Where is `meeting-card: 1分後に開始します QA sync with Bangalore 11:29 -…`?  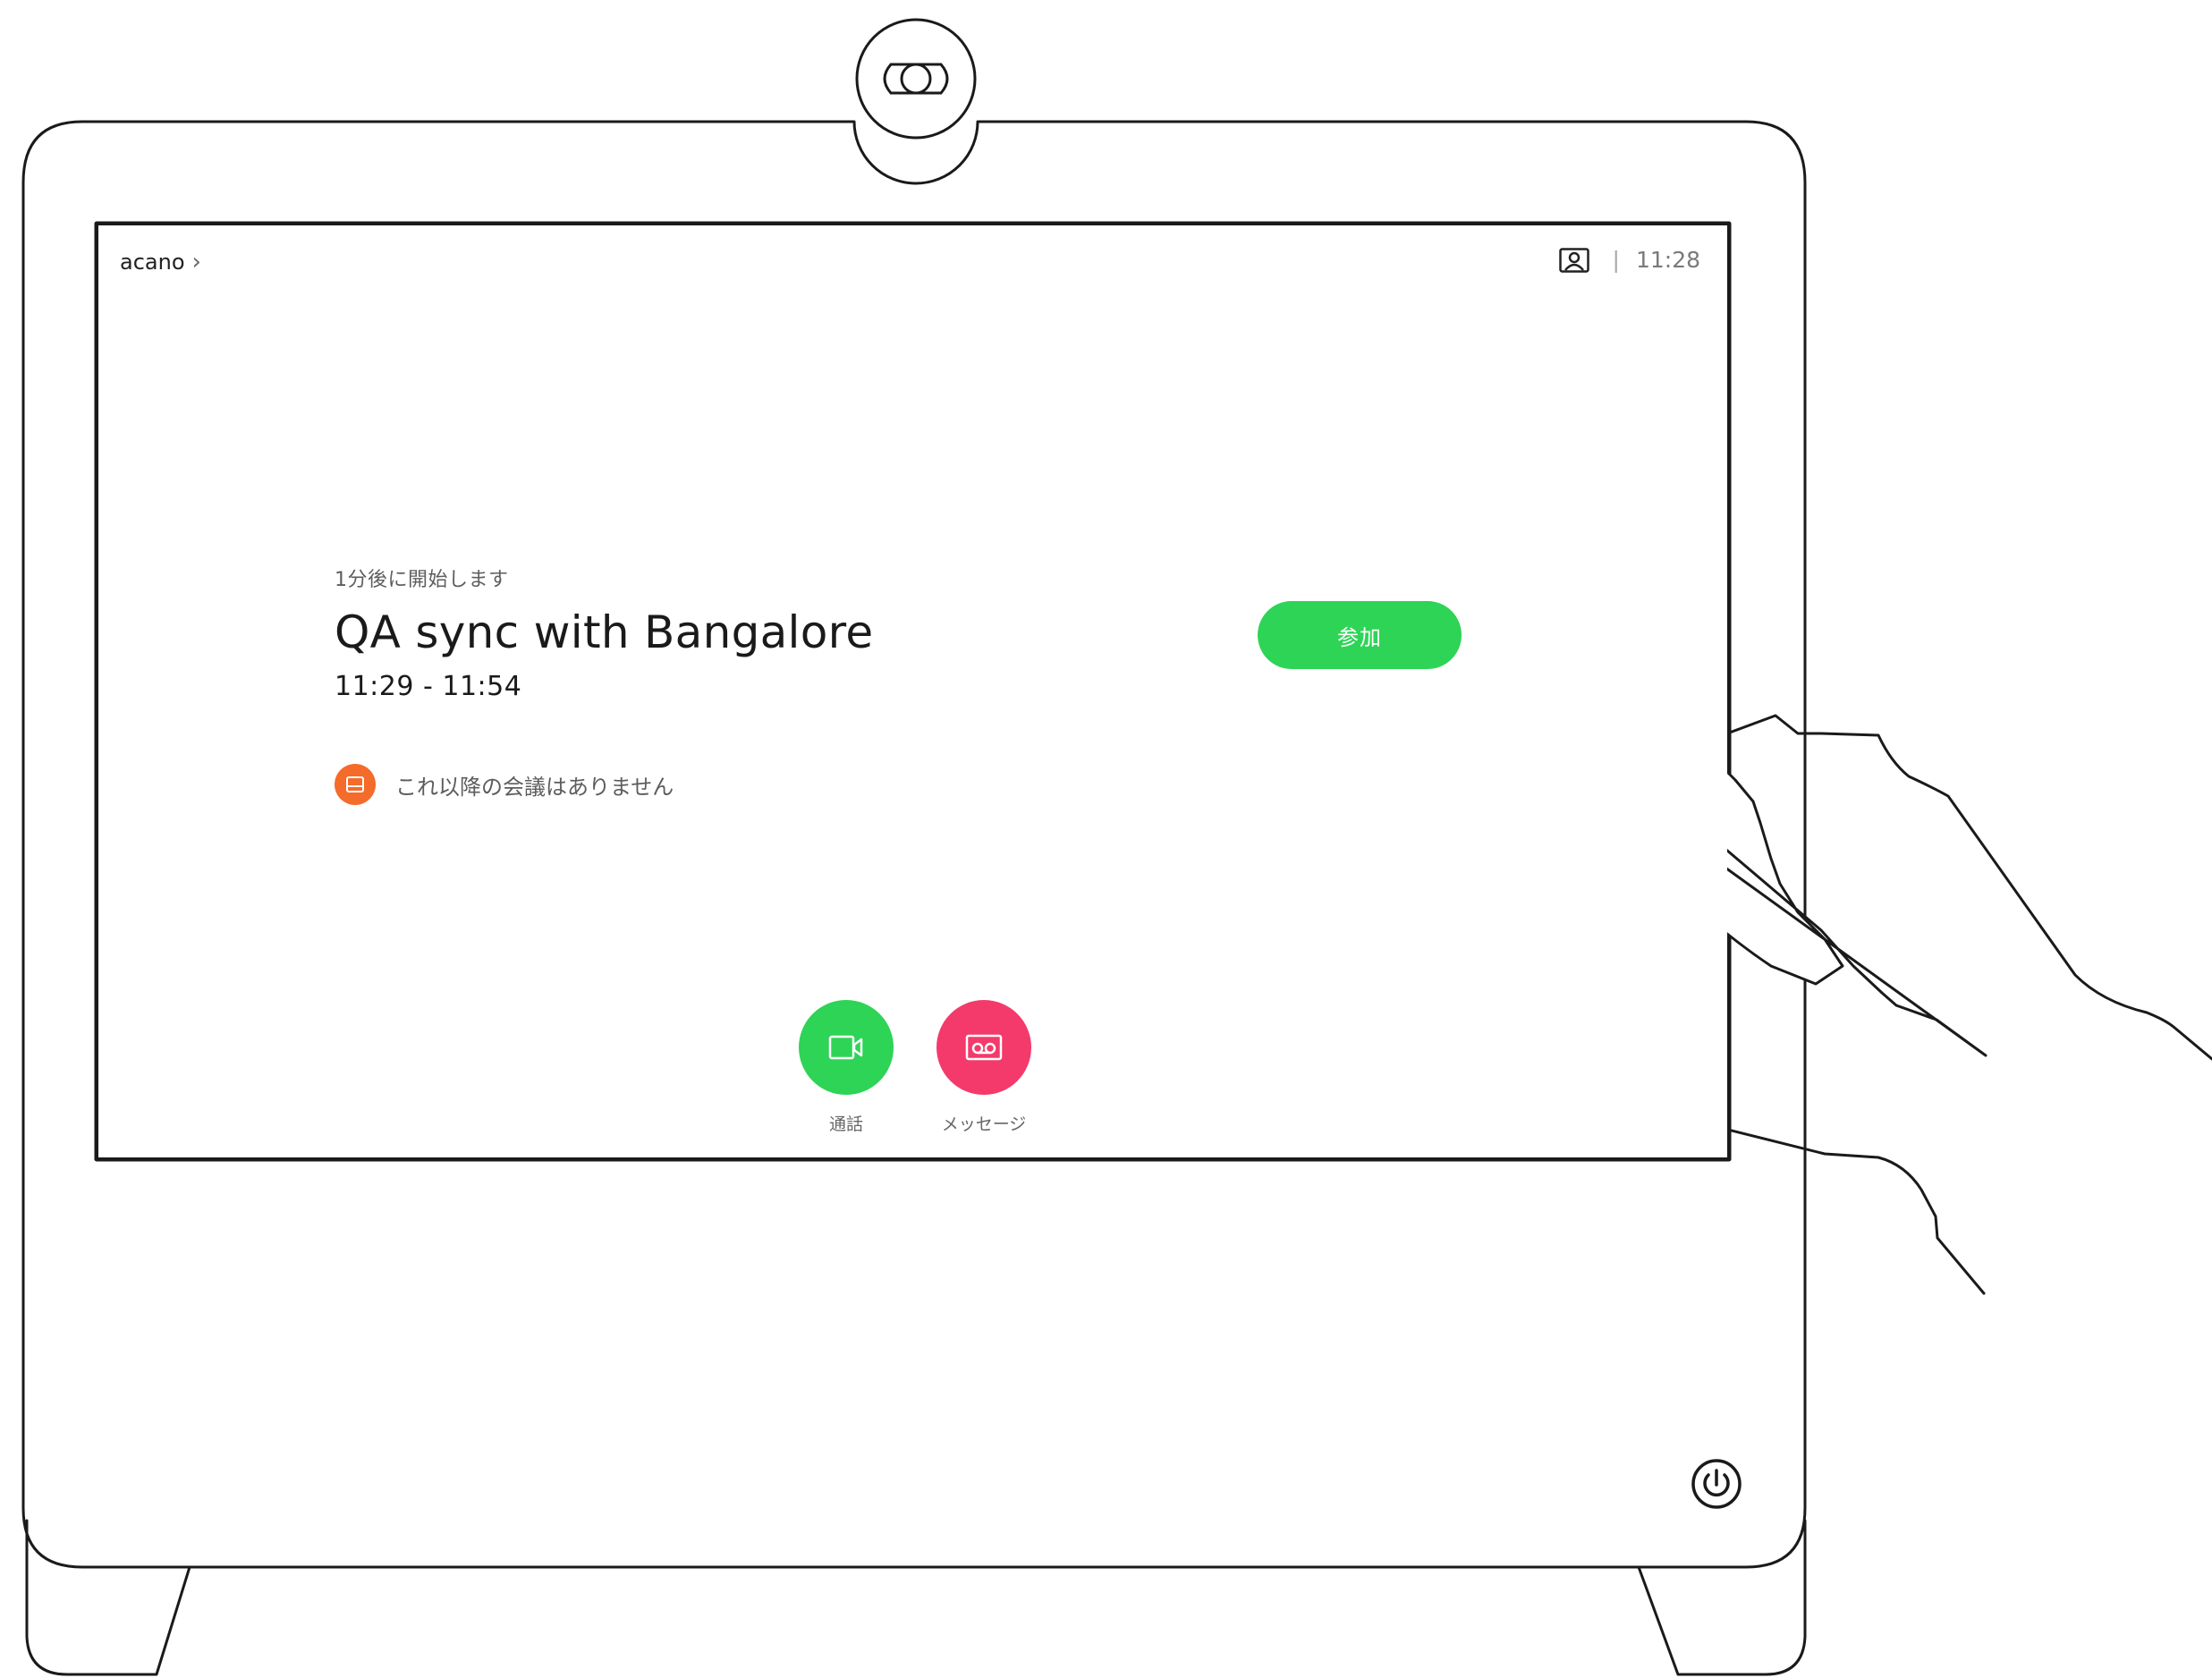 meeting-card: 1分後に開始します QA sync with Bangalore 11:29 -… is located at coordinates (693, 633).